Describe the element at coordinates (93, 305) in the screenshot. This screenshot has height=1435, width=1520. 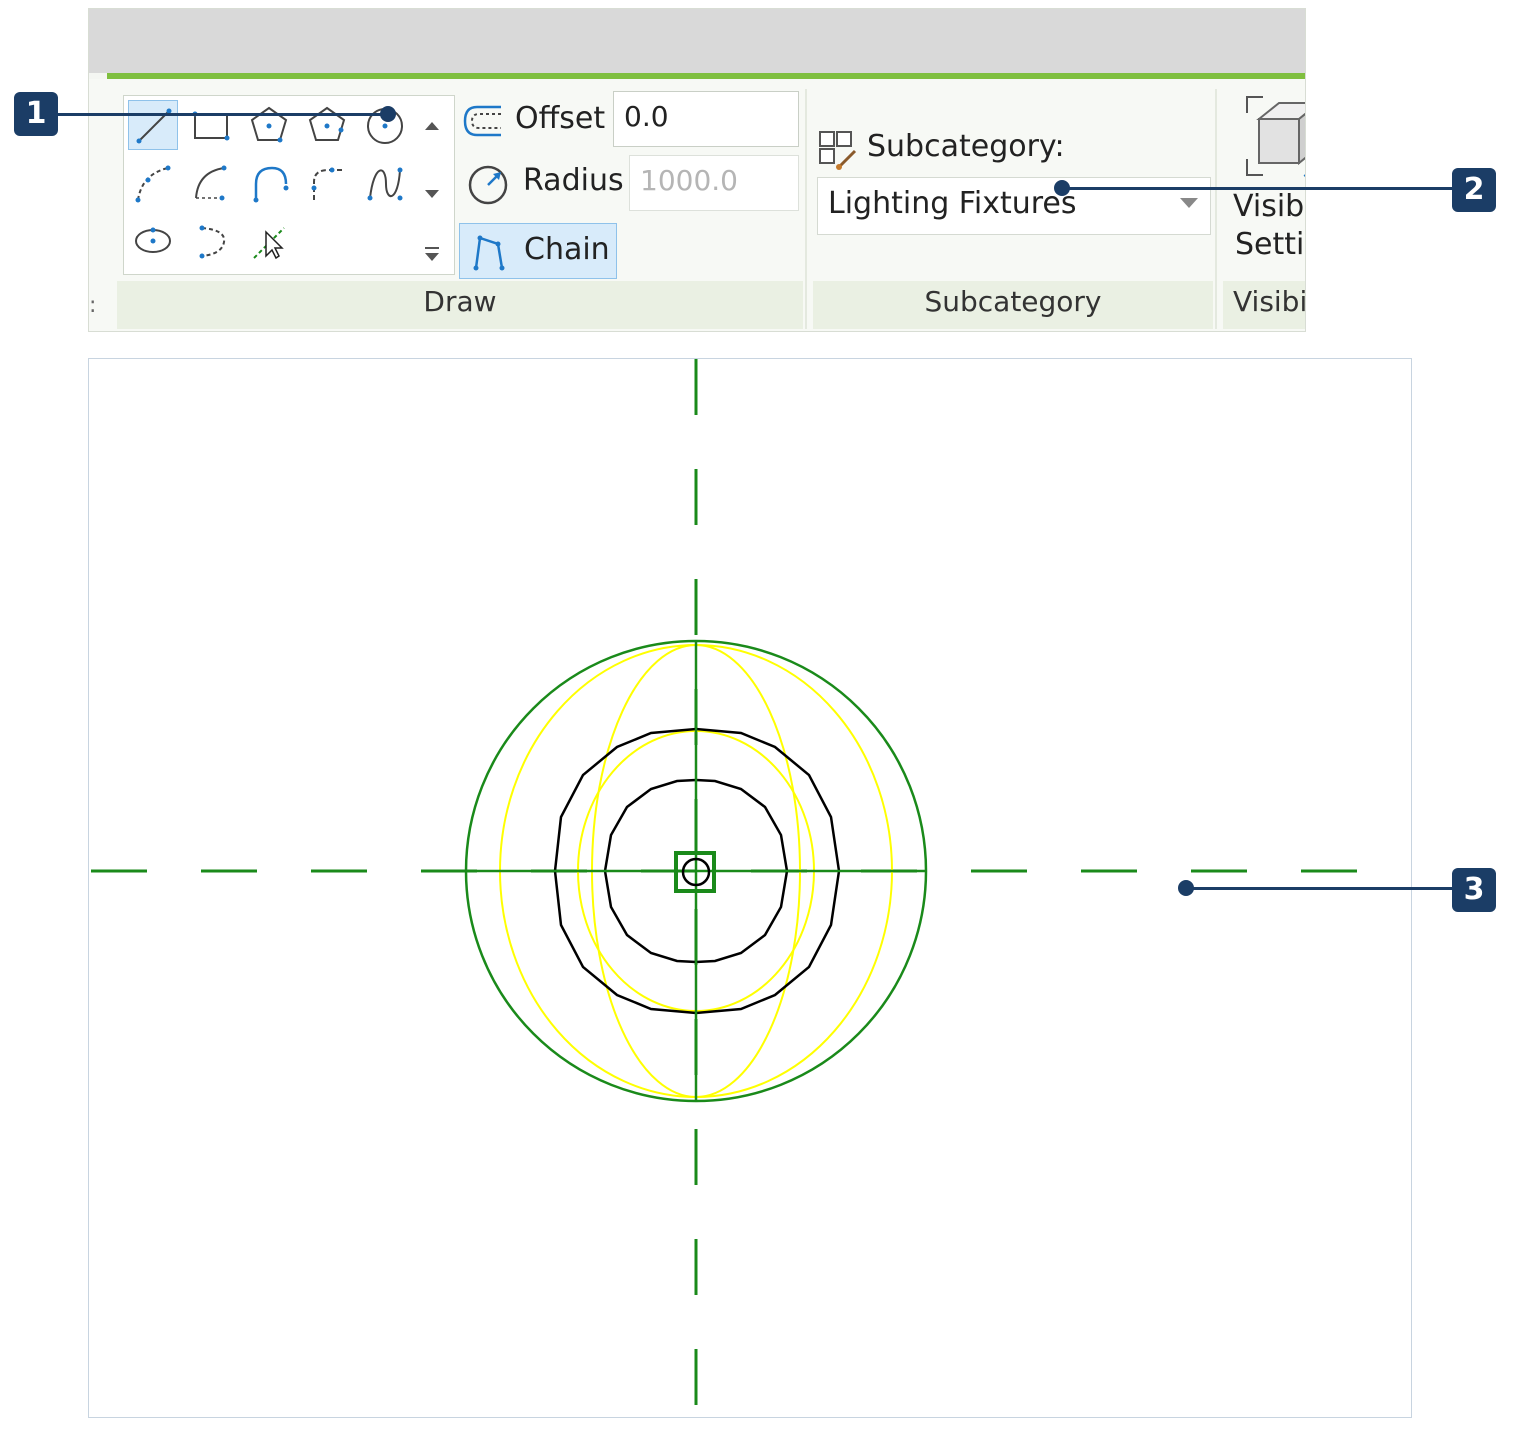
I see `previous-panel-edge: :` at that location.